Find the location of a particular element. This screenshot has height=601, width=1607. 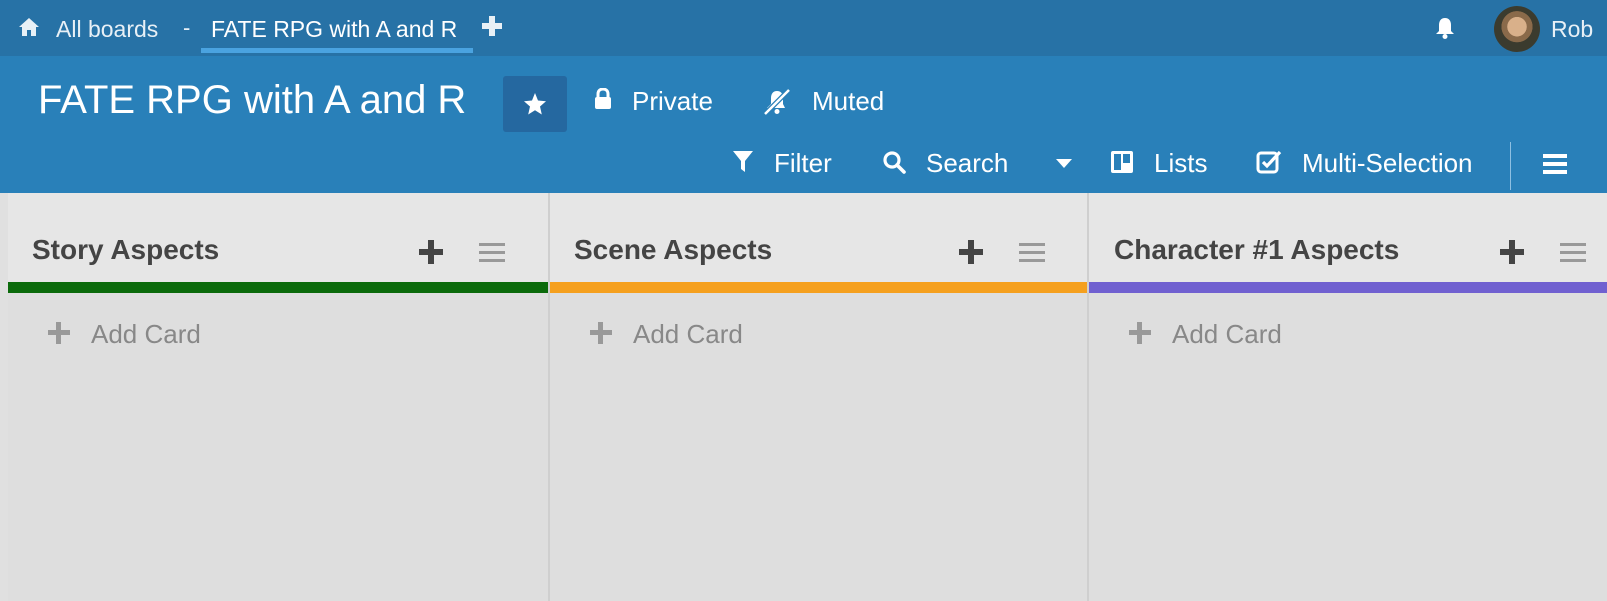

checkbox-icon is located at coordinates (1269, 162).